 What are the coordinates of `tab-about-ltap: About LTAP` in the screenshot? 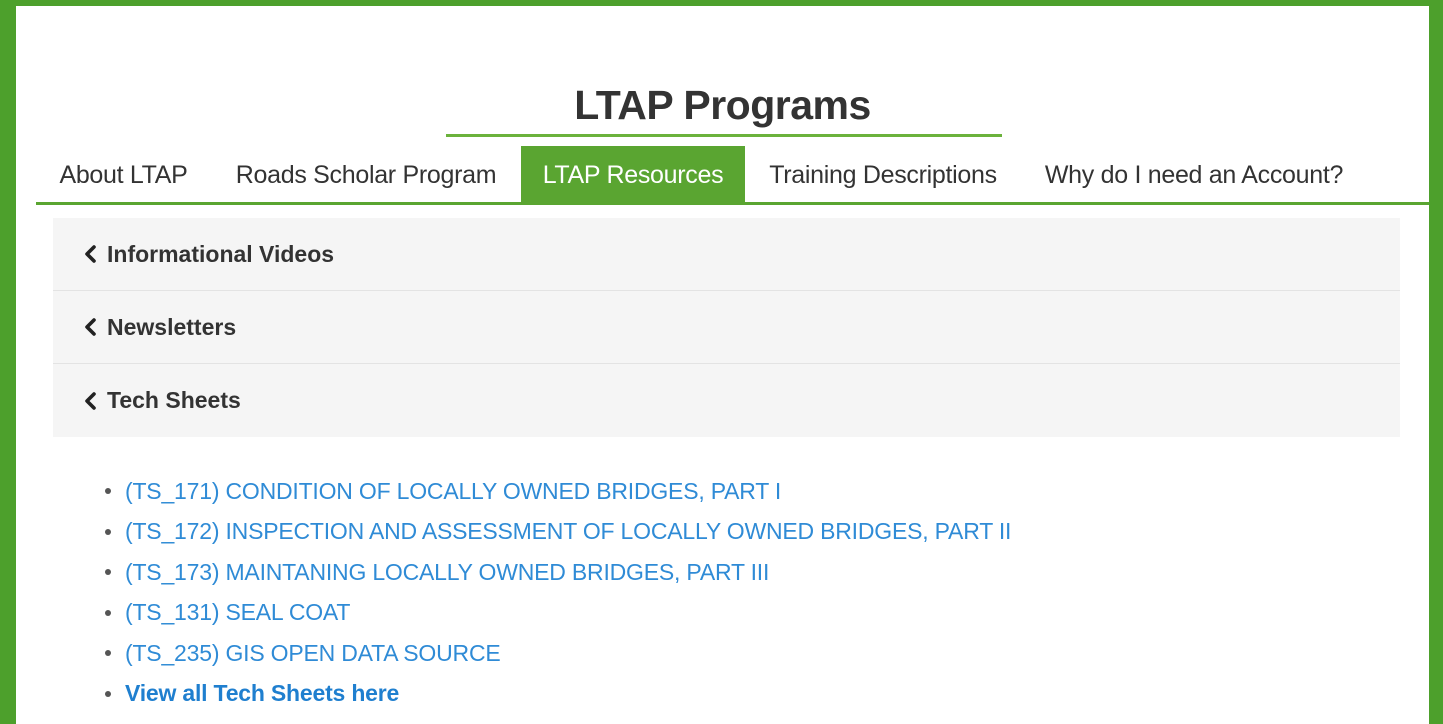 It's located at (123, 175).